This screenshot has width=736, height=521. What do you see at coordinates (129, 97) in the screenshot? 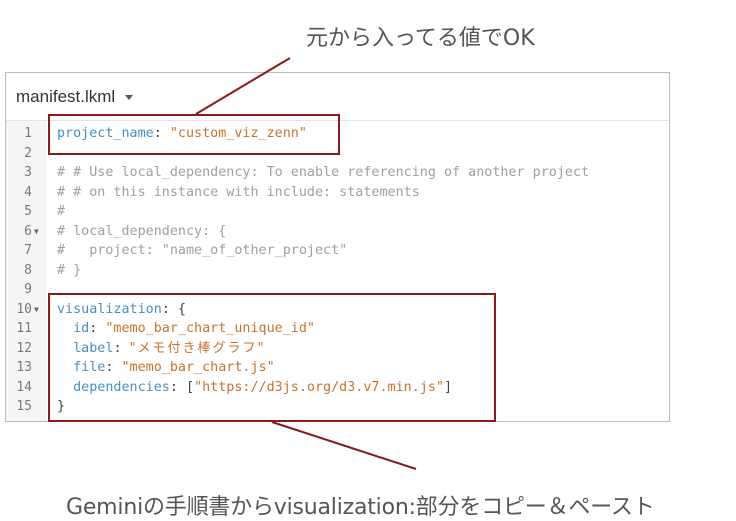
I see `caret-down-icon` at bounding box center [129, 97].